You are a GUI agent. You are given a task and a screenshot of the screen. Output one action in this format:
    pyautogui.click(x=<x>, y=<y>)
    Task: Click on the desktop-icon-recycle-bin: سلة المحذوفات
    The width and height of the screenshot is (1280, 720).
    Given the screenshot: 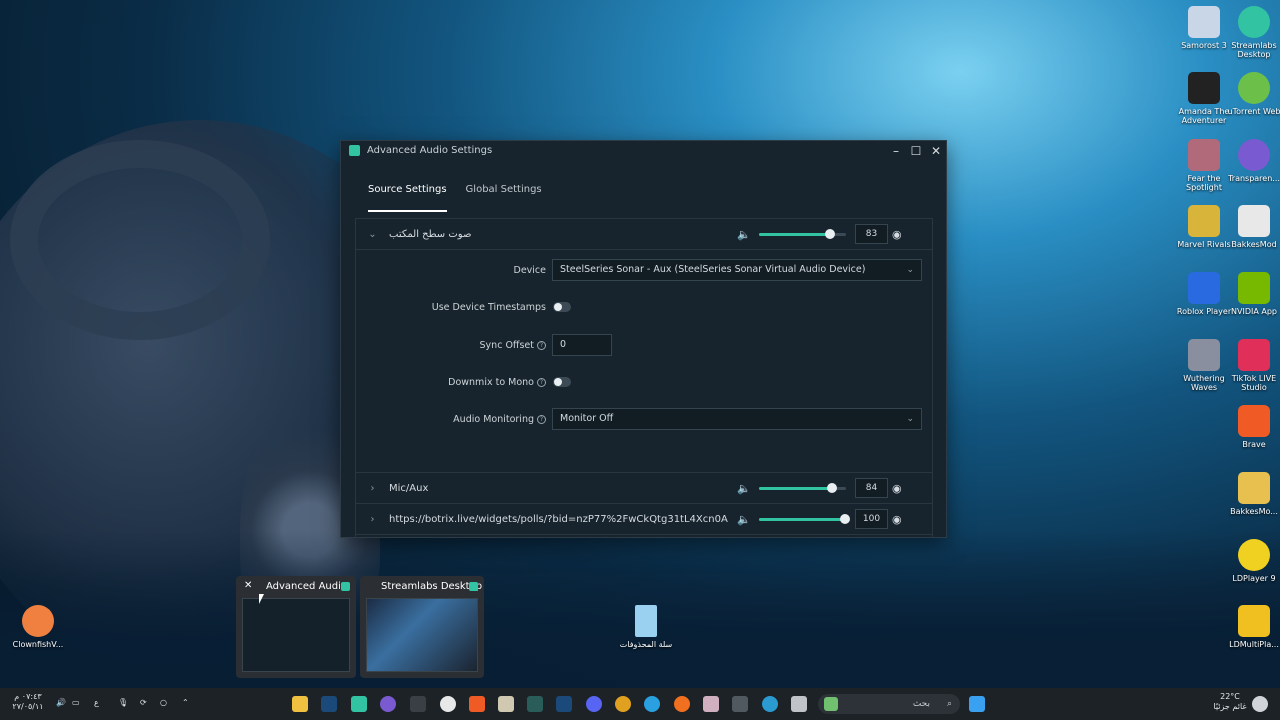 What is the action you would take?
    pyautogui.click(x=646, y=627)
    